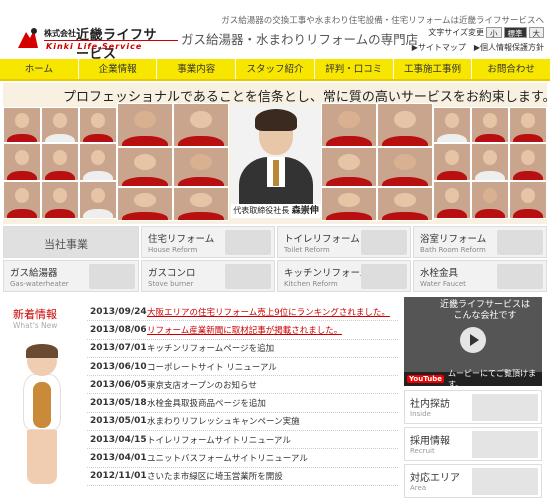 The height and width of the screenshot is (502, 550). What do you see at coordinates (39, 284) in the screenshot?
I see `service-en: Gas-waterheater` at bounding box center [39, 284].